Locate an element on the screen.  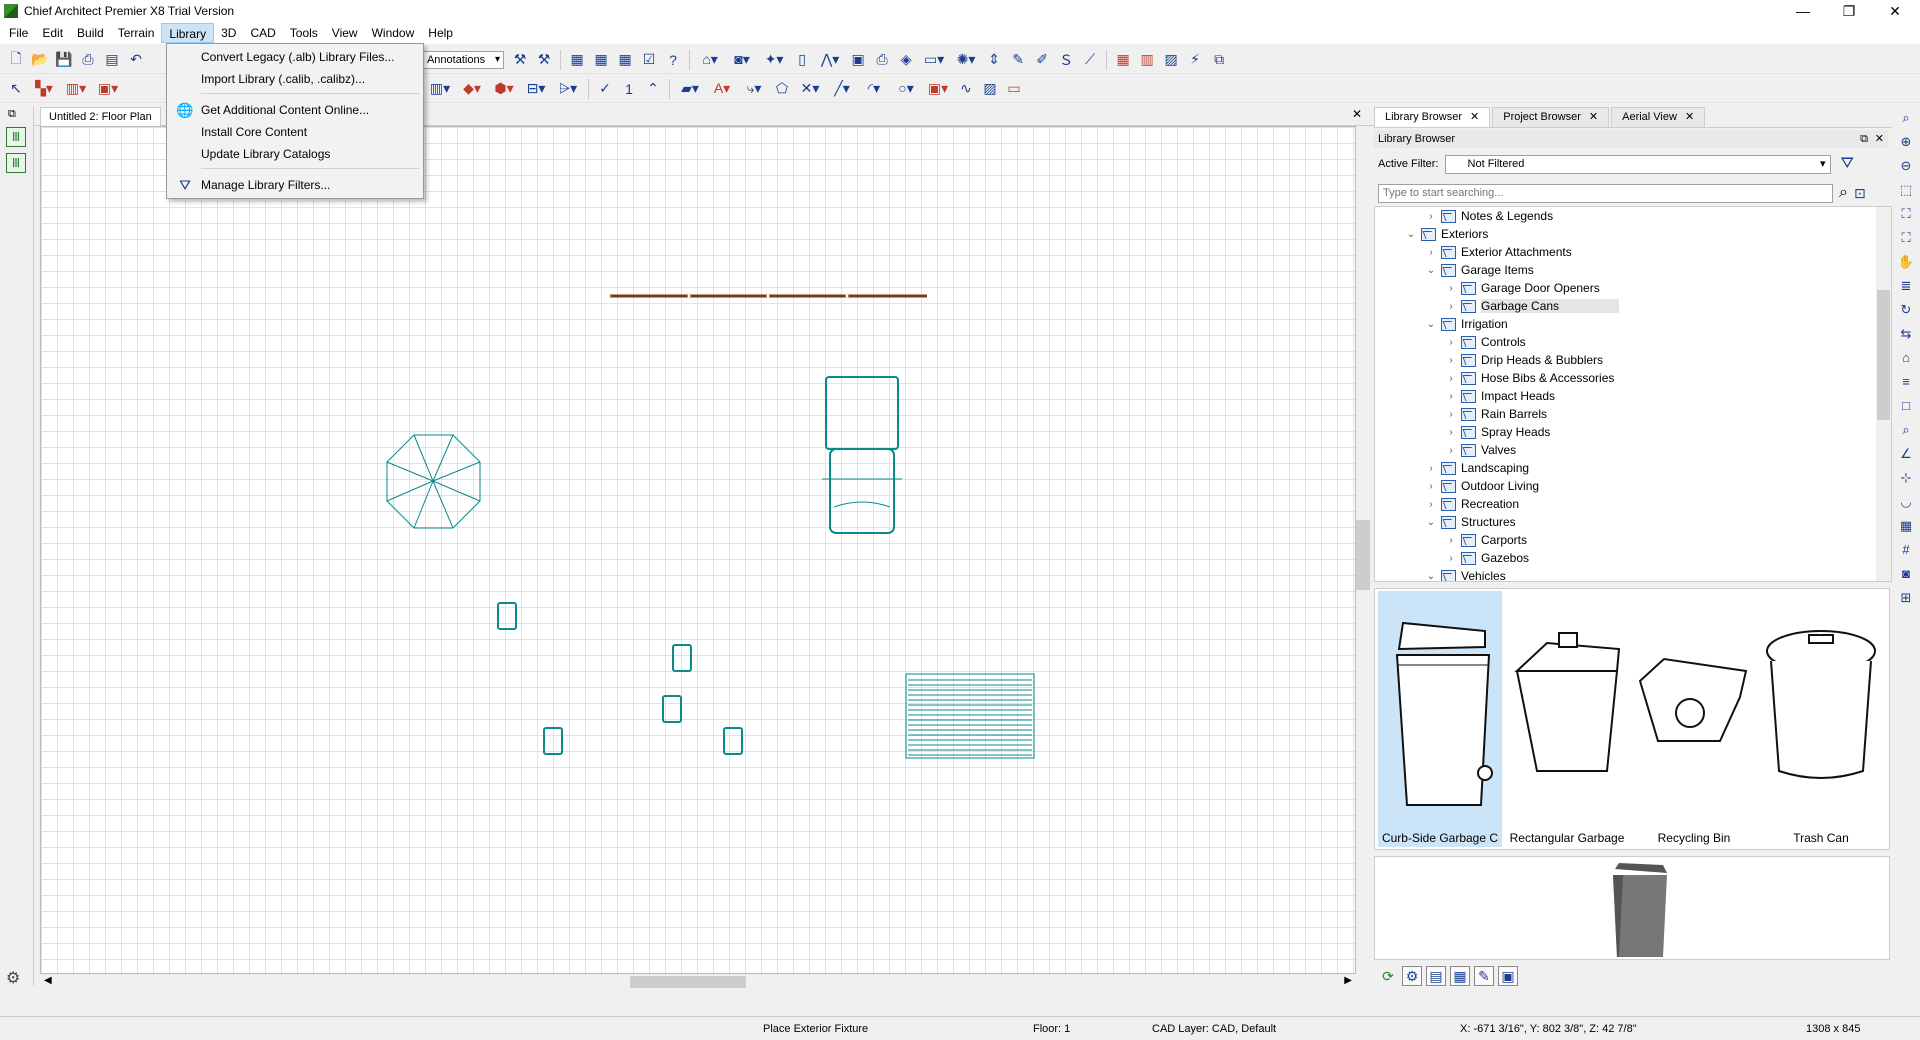
gear-icon: ⚙ is located at coordinates (13, 978).